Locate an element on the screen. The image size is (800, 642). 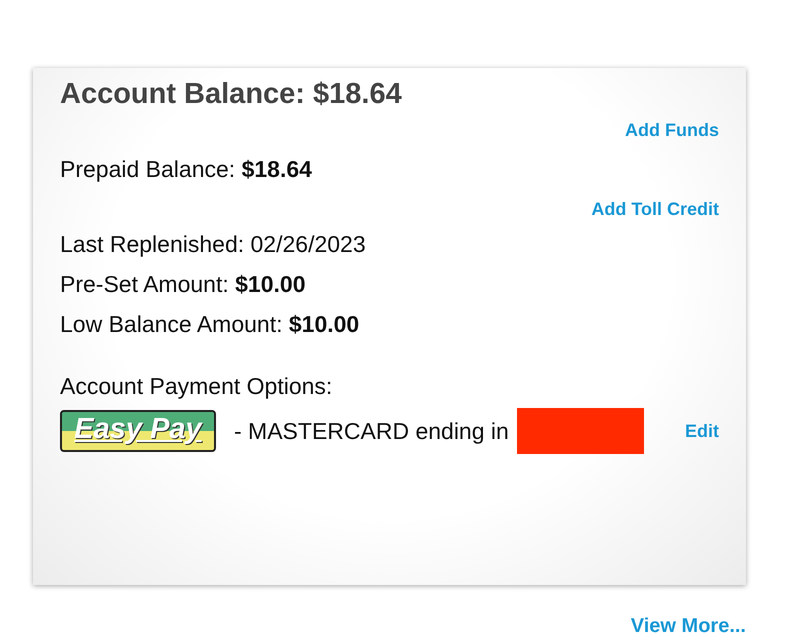
account-detail: Last Replenished: 02/26/2023 is located at coordinates (213, 244).